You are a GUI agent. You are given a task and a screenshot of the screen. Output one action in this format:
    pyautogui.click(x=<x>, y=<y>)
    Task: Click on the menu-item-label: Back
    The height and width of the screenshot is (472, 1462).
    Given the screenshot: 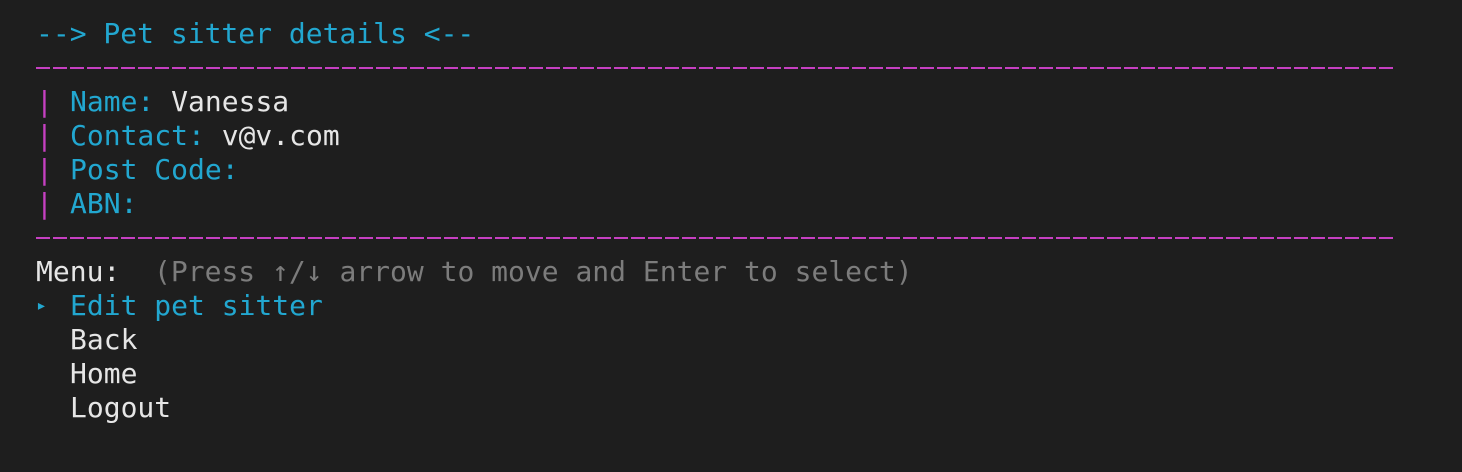 What is the action you would take?
    pyautogui.click(x=104, y=339)
    